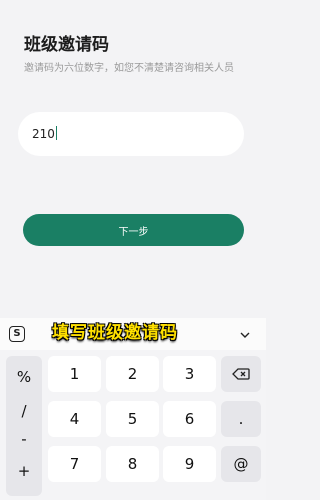  I want to click on key-4: 4, so click(74, 419).